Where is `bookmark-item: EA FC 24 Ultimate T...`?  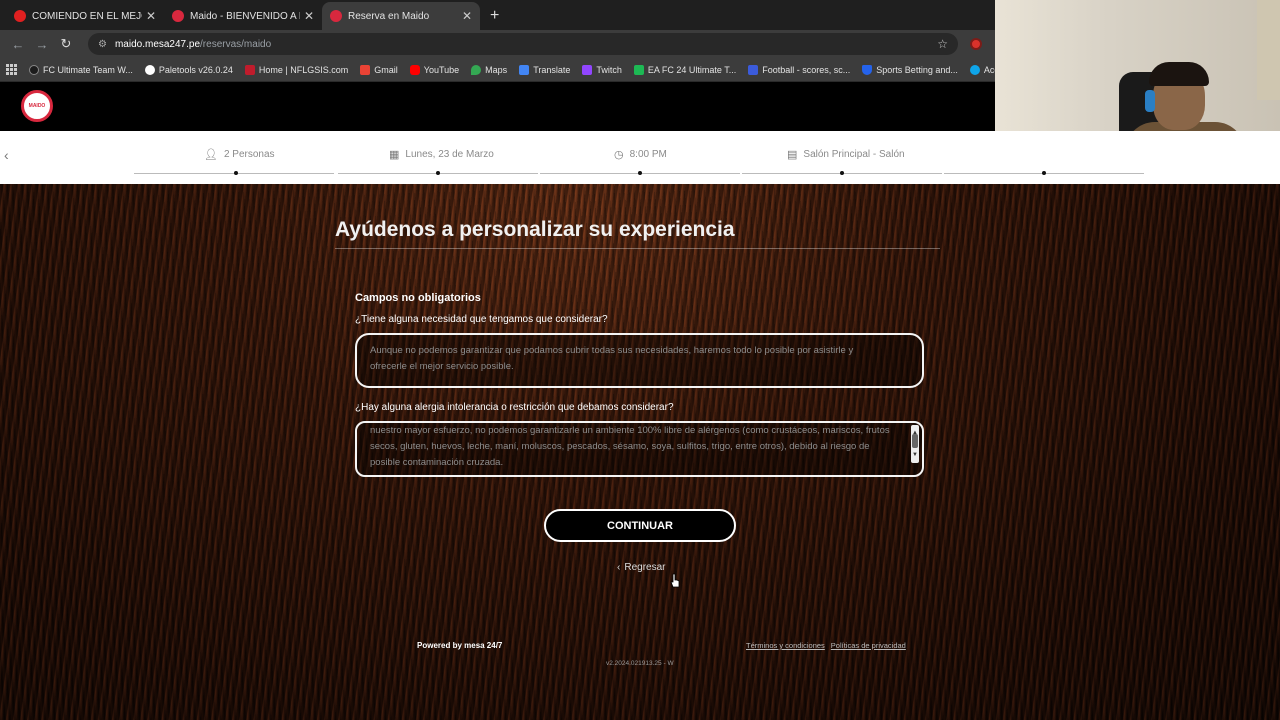
bookmark-item: EA FC 24 Ultimate T... is located at coordinates (684, 69).